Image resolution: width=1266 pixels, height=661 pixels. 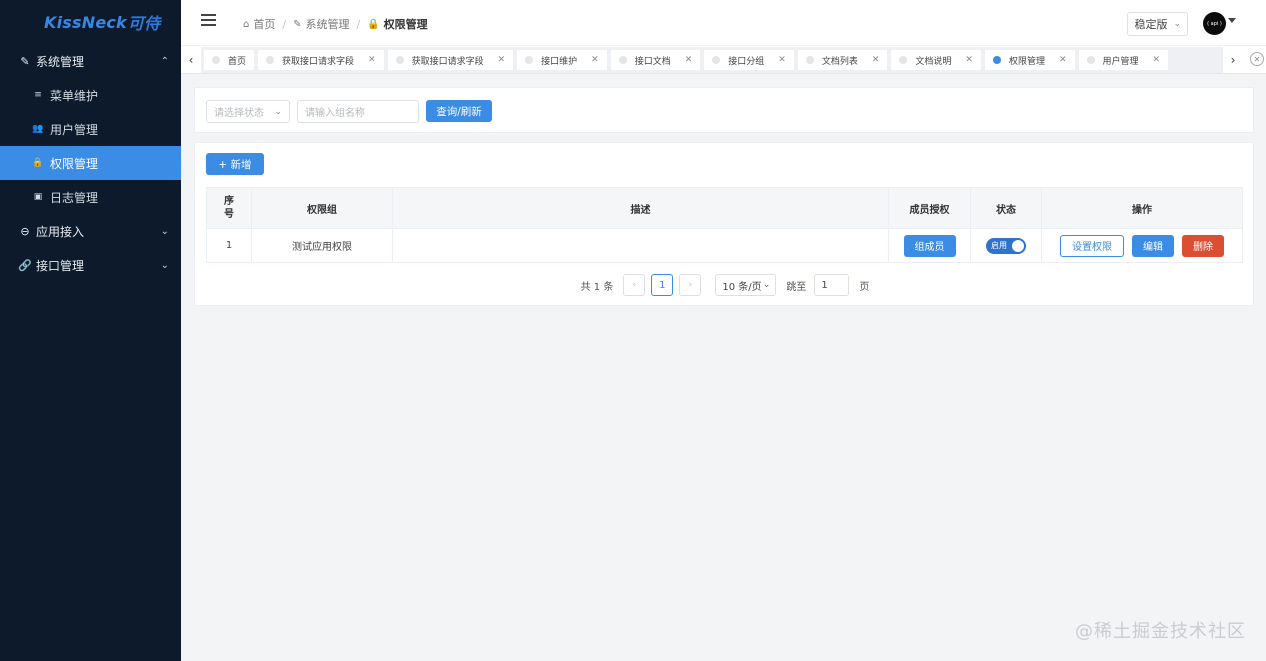 What do you see at coordinates (90, 265) in the screenshot?
I see `sidebar-group-api: 🔗 接口管理 ⌄` at bounding box center [90, 265].